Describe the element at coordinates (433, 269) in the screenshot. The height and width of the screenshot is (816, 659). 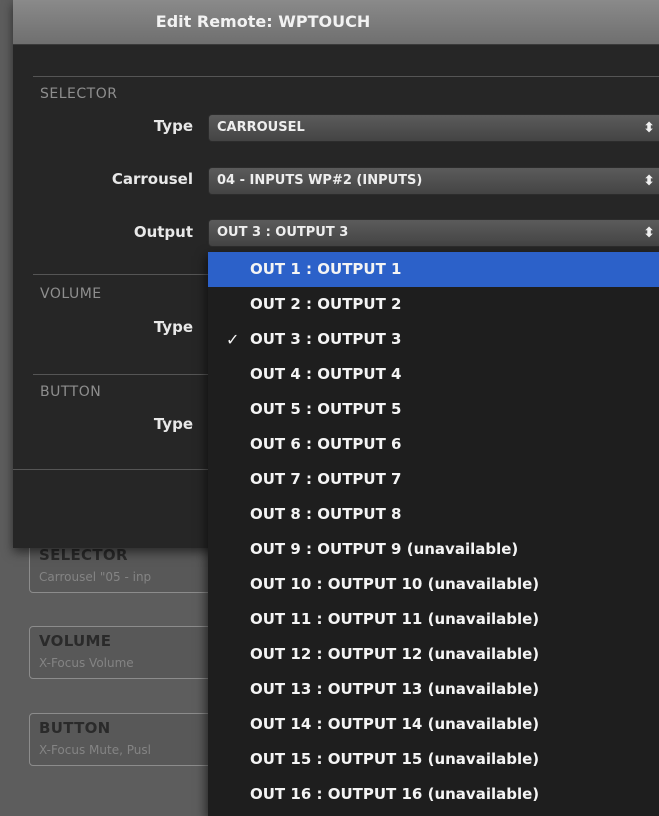
I see `output-option: OUT 1 : OUTPUT 1` at that location.